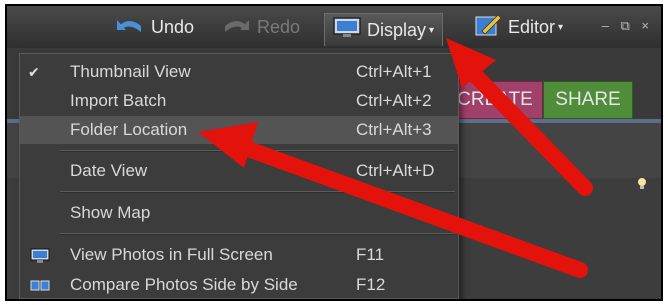 This screenshot has width=668, height=305. What do you see at coordinates (532, 26) in the screenshot?
I see `editor-label: Editor` at bounding box center [532, 26].